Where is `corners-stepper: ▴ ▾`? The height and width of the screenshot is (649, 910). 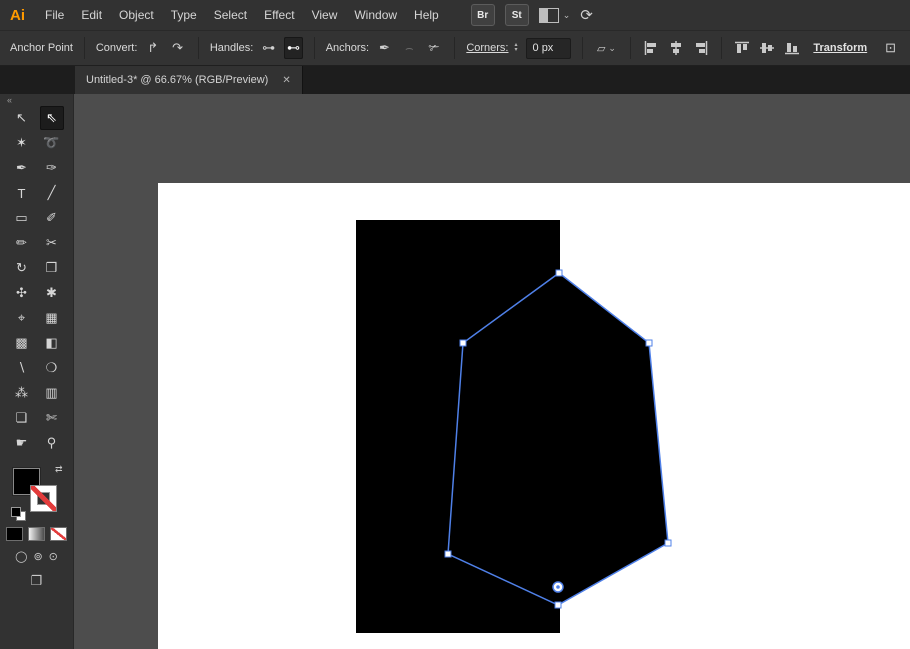
corners-stepper: ▴ ▾ is located at coordinates (516, 47).